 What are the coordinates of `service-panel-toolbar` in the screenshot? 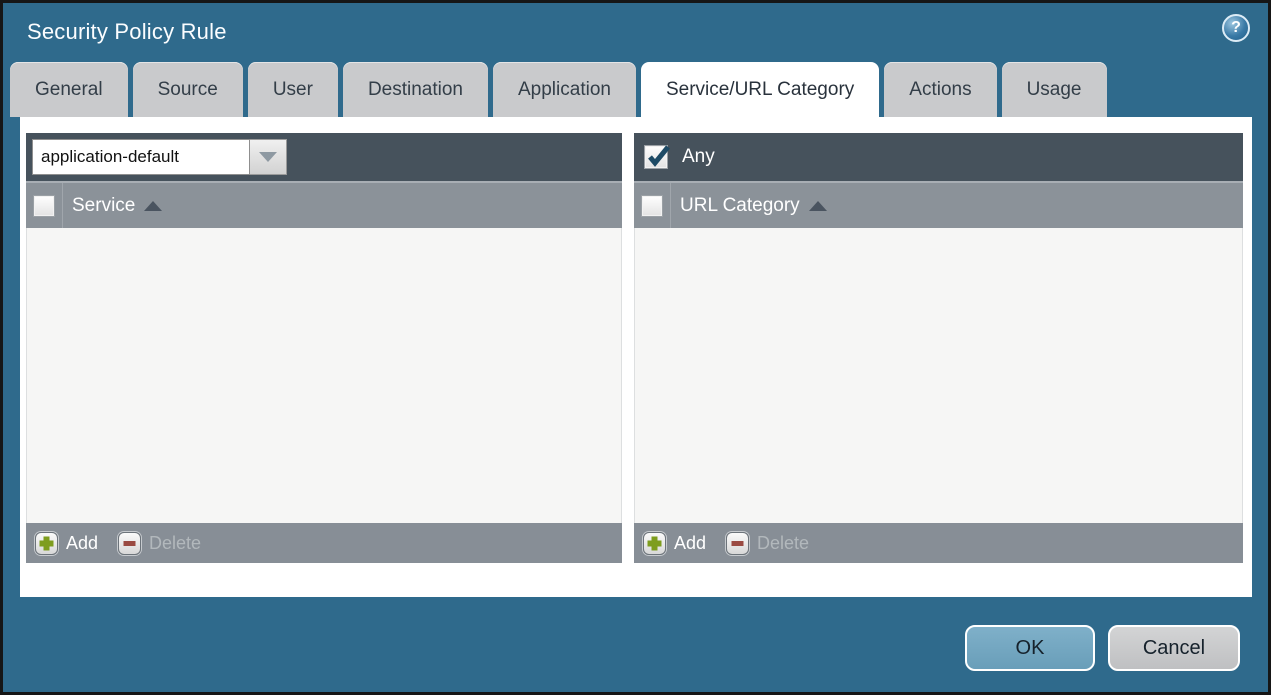 It's located at (324, 157).